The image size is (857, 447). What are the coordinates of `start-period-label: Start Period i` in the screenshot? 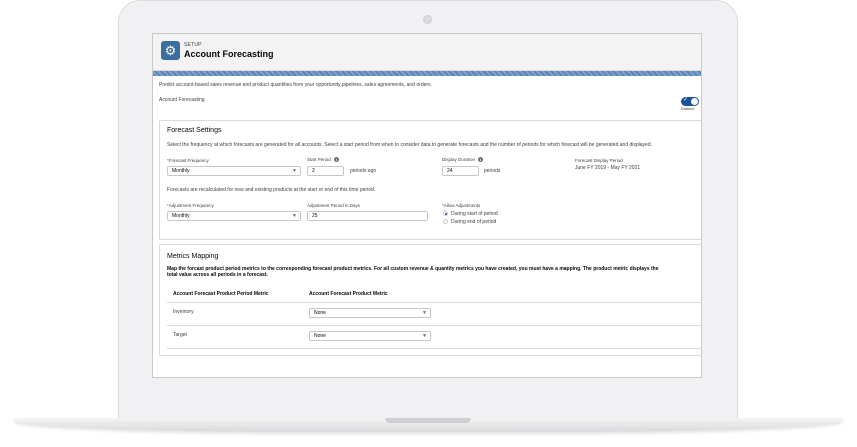 It's located at (323, 160).